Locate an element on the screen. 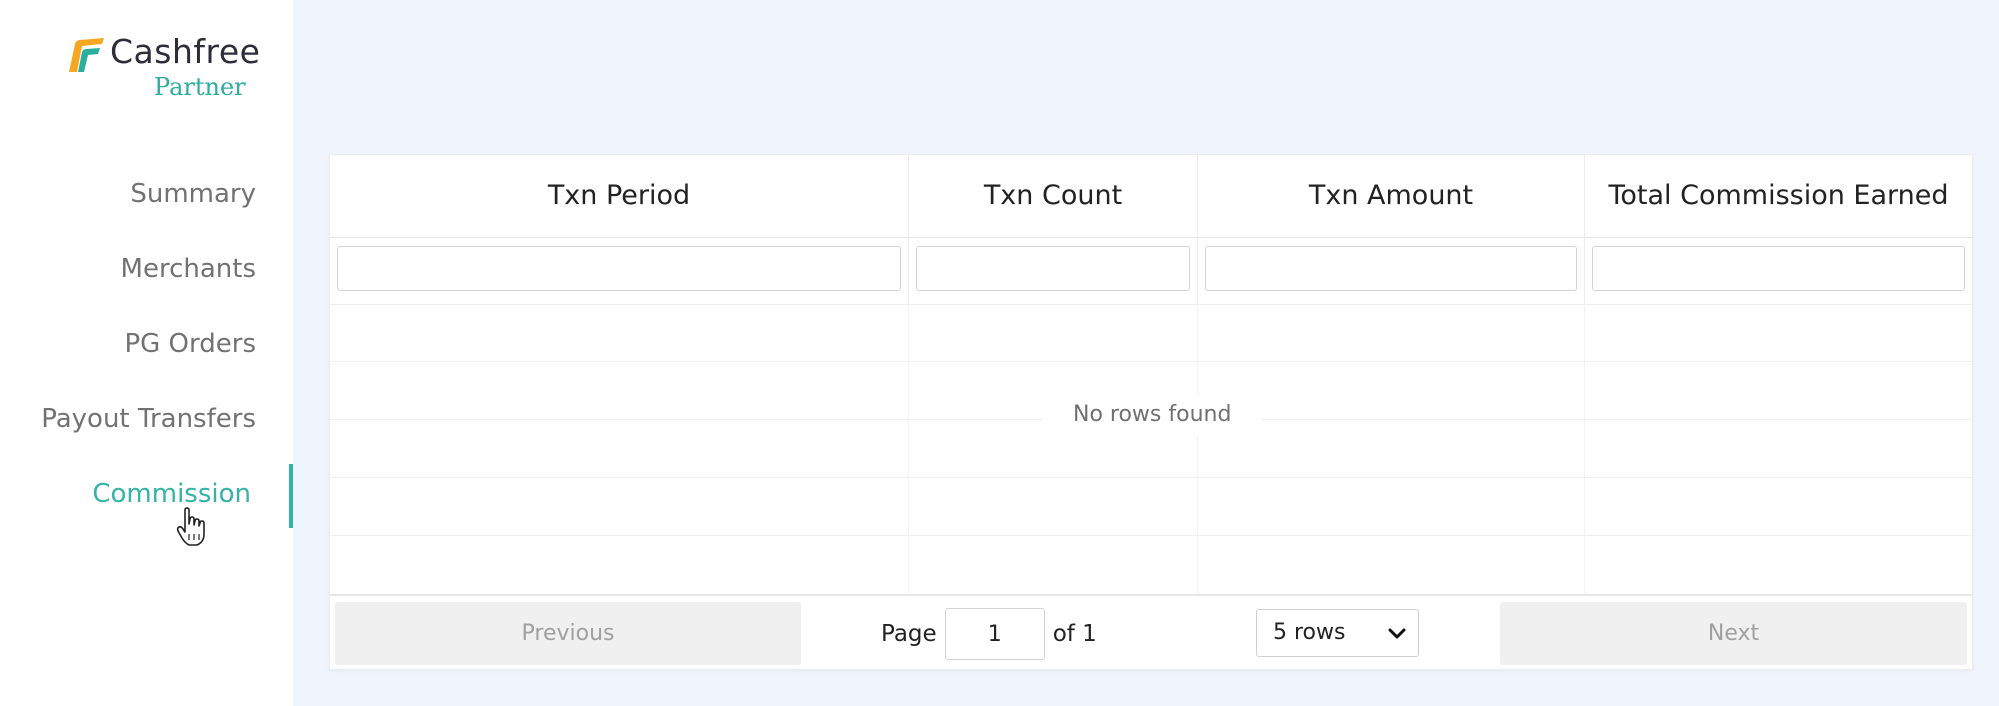 The height and width of the screenshot is (706, 1999). sidebar-item-label: PG Orders is located at coordinates (190, 344).